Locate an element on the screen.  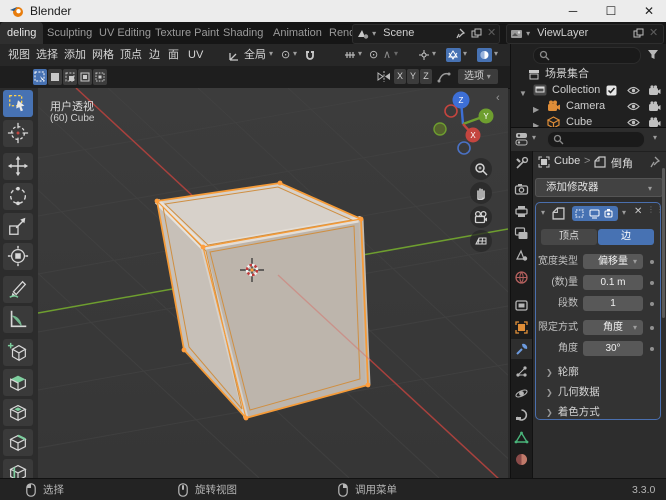
close-button: ✕ is located at coordinates (649, 11).